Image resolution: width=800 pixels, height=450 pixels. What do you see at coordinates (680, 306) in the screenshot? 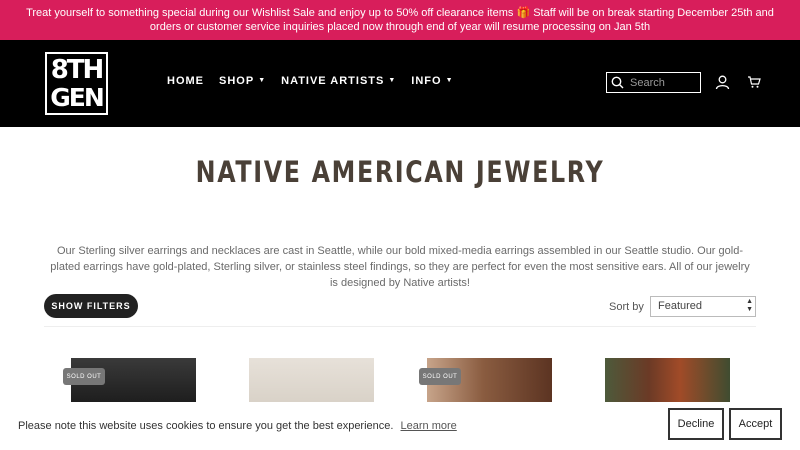
I see `sort-value: Featured` at bounding box center [680, 306].